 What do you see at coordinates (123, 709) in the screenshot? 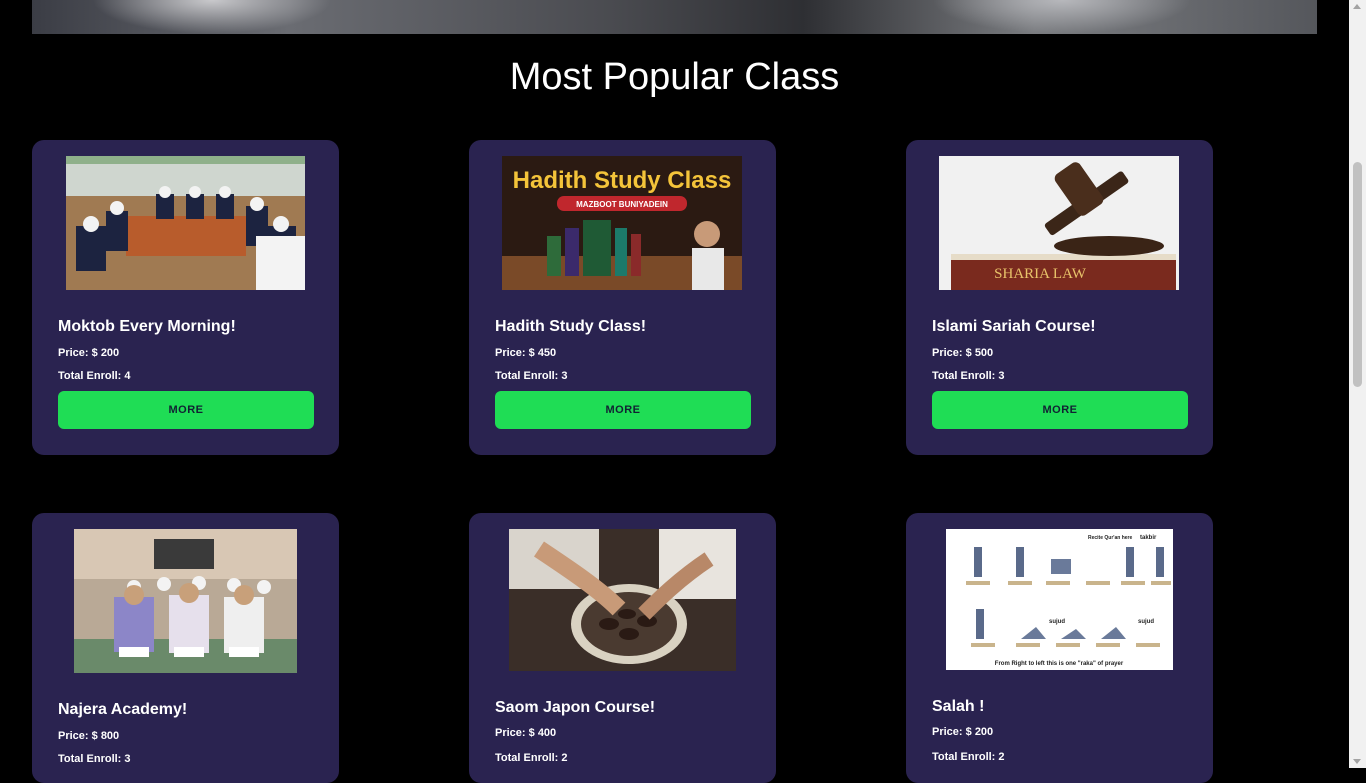
I see `class-title: Najera Academy!` at bounding box center [123, 709].